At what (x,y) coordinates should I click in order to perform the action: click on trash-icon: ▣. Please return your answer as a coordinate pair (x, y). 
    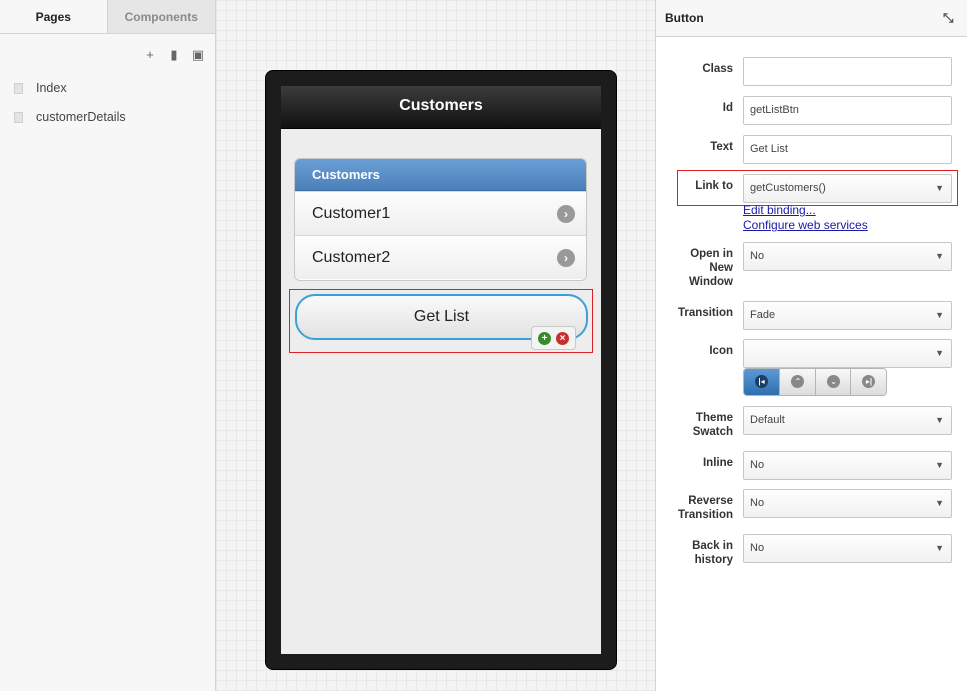
    Looking at the image, I should click on (198, 55).